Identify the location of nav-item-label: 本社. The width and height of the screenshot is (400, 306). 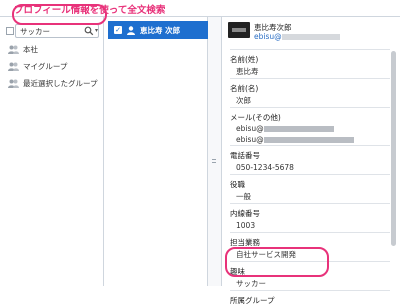
(30, 49).